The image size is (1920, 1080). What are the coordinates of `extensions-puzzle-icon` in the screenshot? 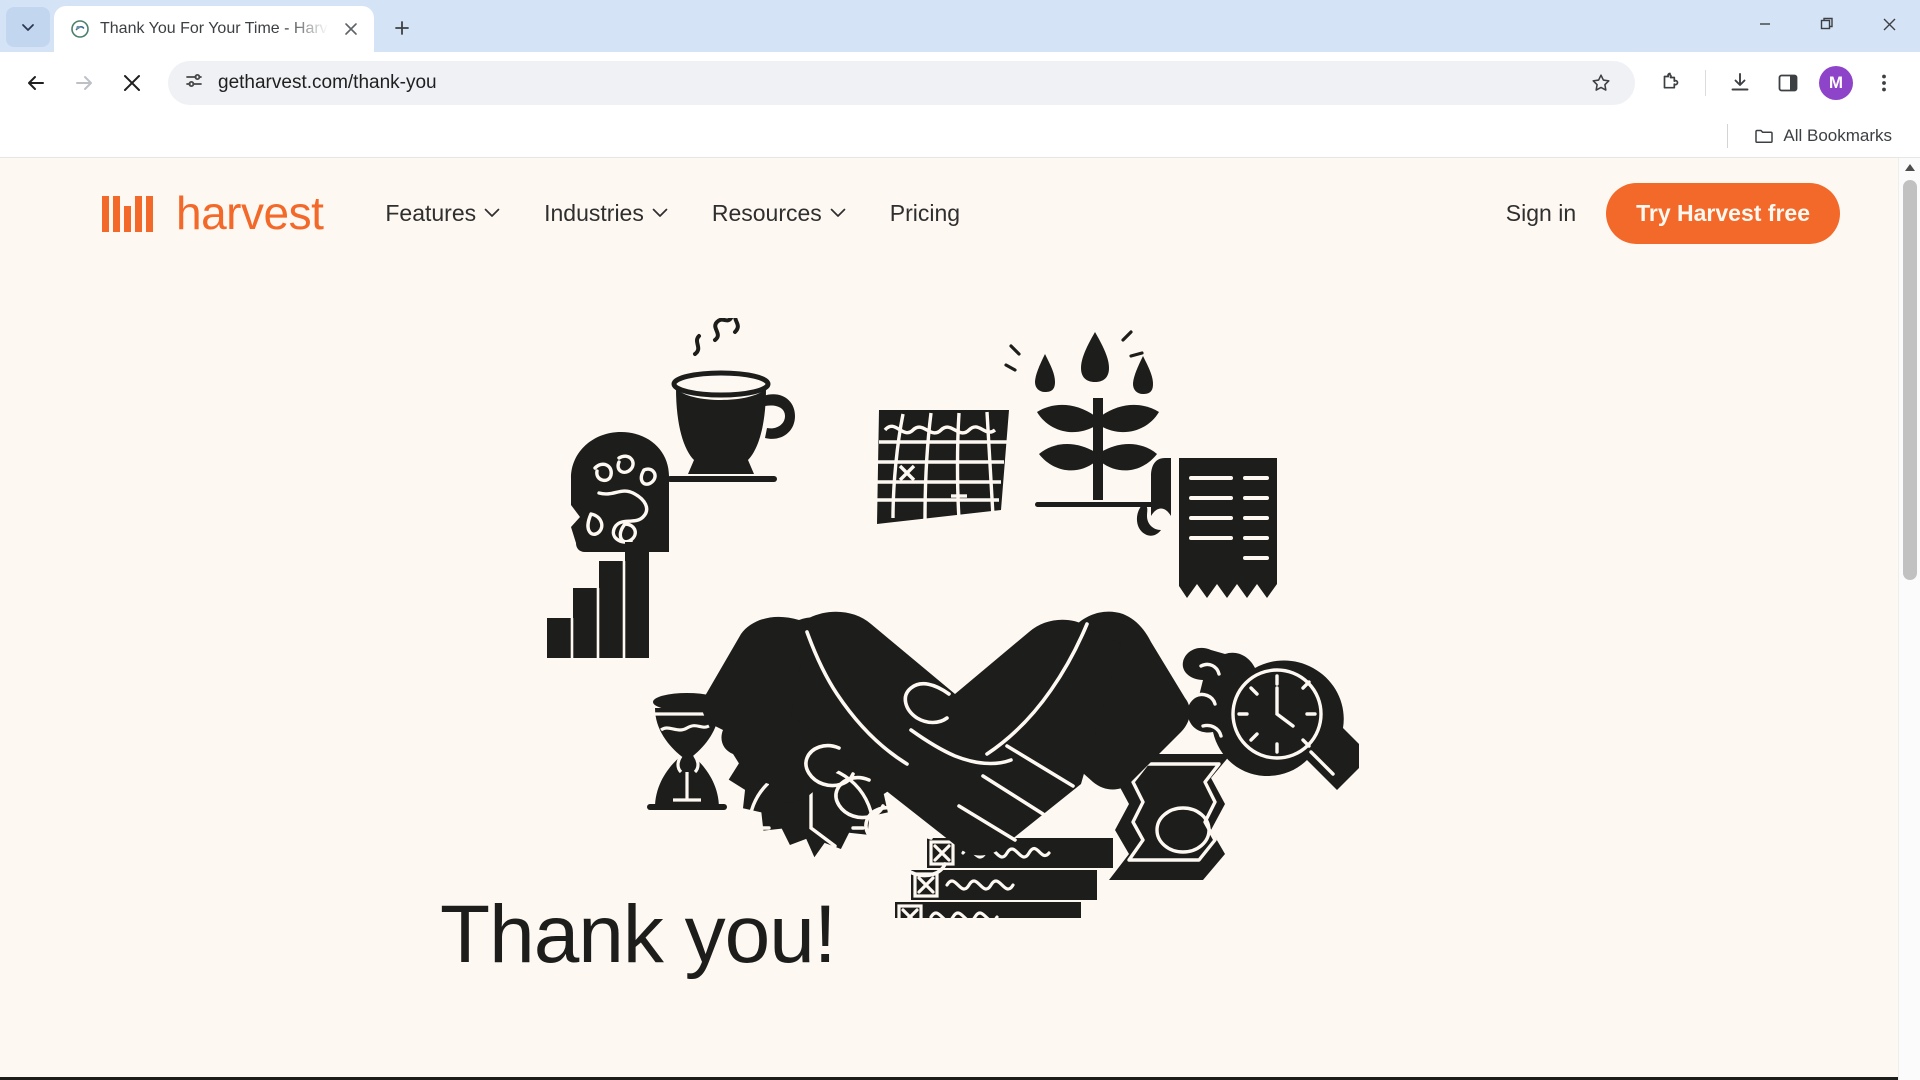 It's located at (1671, 80).